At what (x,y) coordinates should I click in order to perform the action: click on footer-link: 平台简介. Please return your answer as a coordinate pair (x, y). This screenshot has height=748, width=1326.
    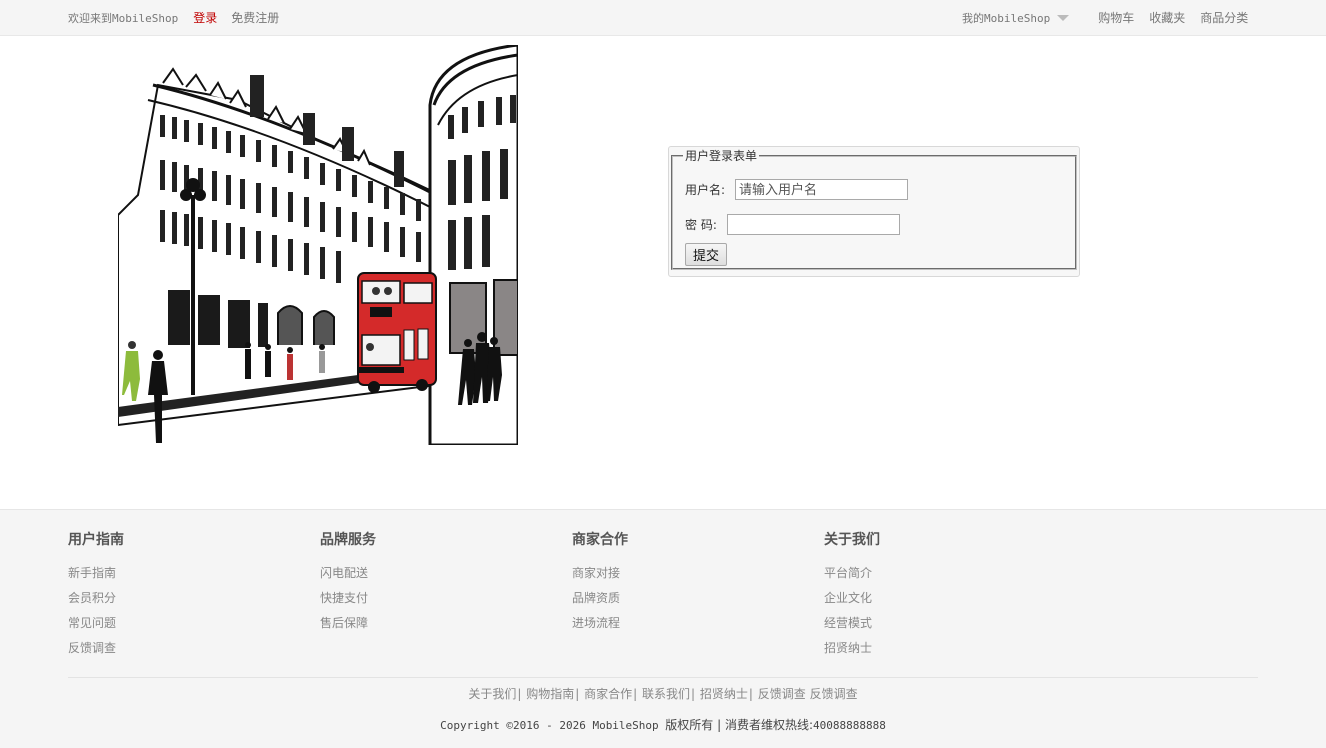
    Looking at the image, I should click on (924, 573).